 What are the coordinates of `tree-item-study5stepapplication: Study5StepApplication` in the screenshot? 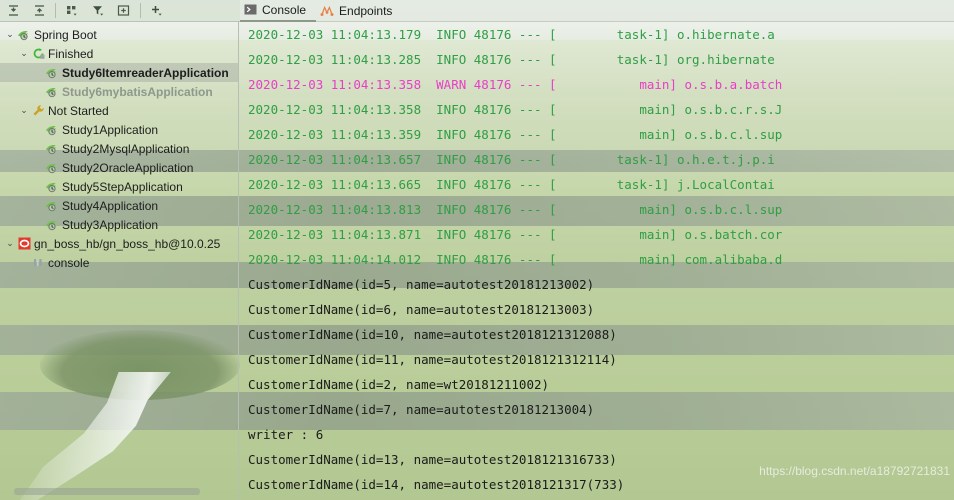 It's located at (119, 186).